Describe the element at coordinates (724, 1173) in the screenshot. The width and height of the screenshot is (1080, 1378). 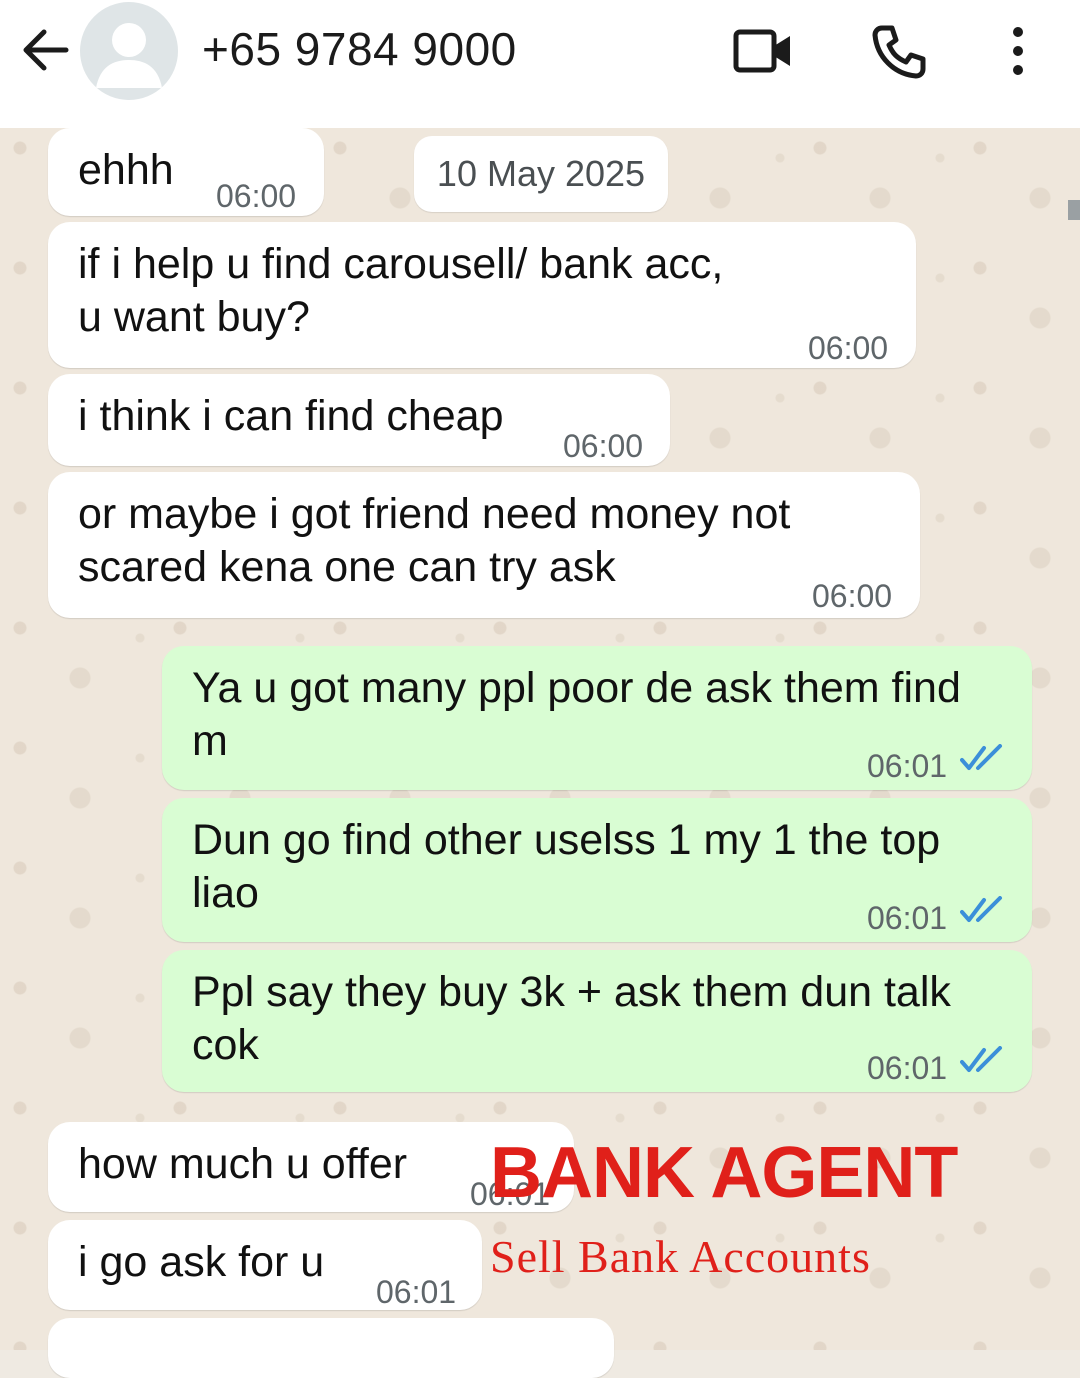
I see `watermark-title: BANK AGENT` at that location.